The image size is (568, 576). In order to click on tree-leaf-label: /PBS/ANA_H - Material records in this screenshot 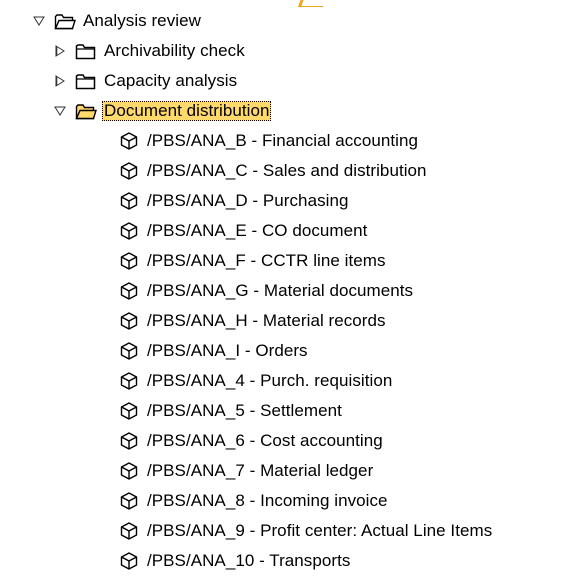, I will do `click(266, 320)`.